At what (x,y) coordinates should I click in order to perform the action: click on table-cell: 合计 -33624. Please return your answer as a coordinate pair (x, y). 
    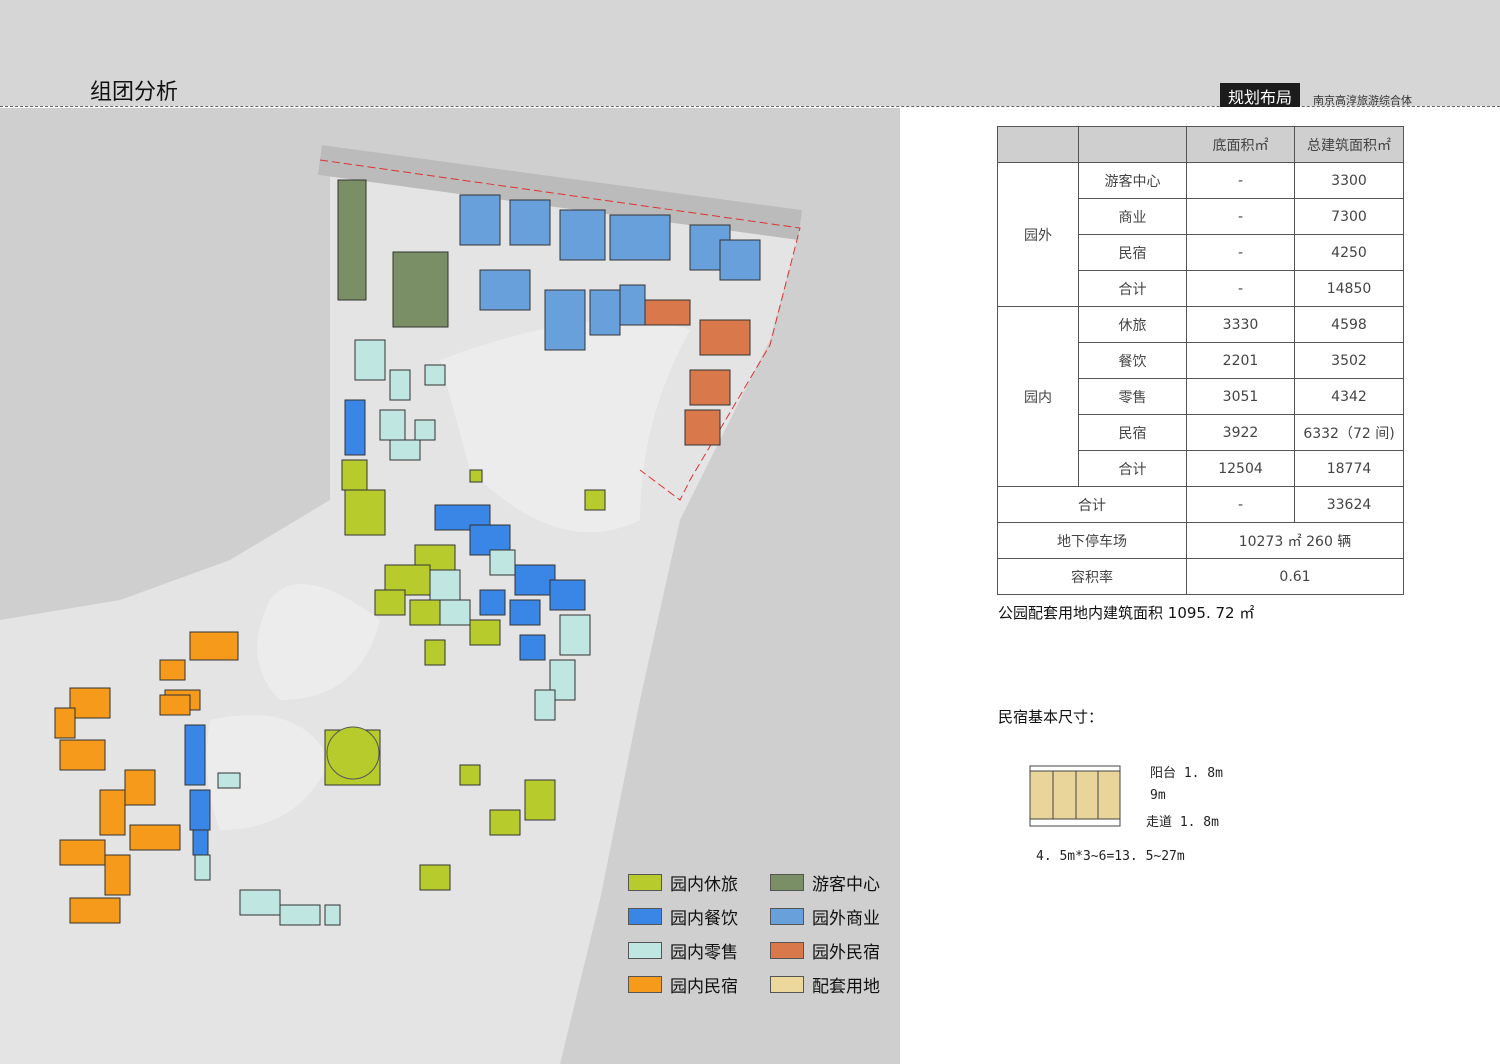
    Looking at the image, I should click on (1200, 504).